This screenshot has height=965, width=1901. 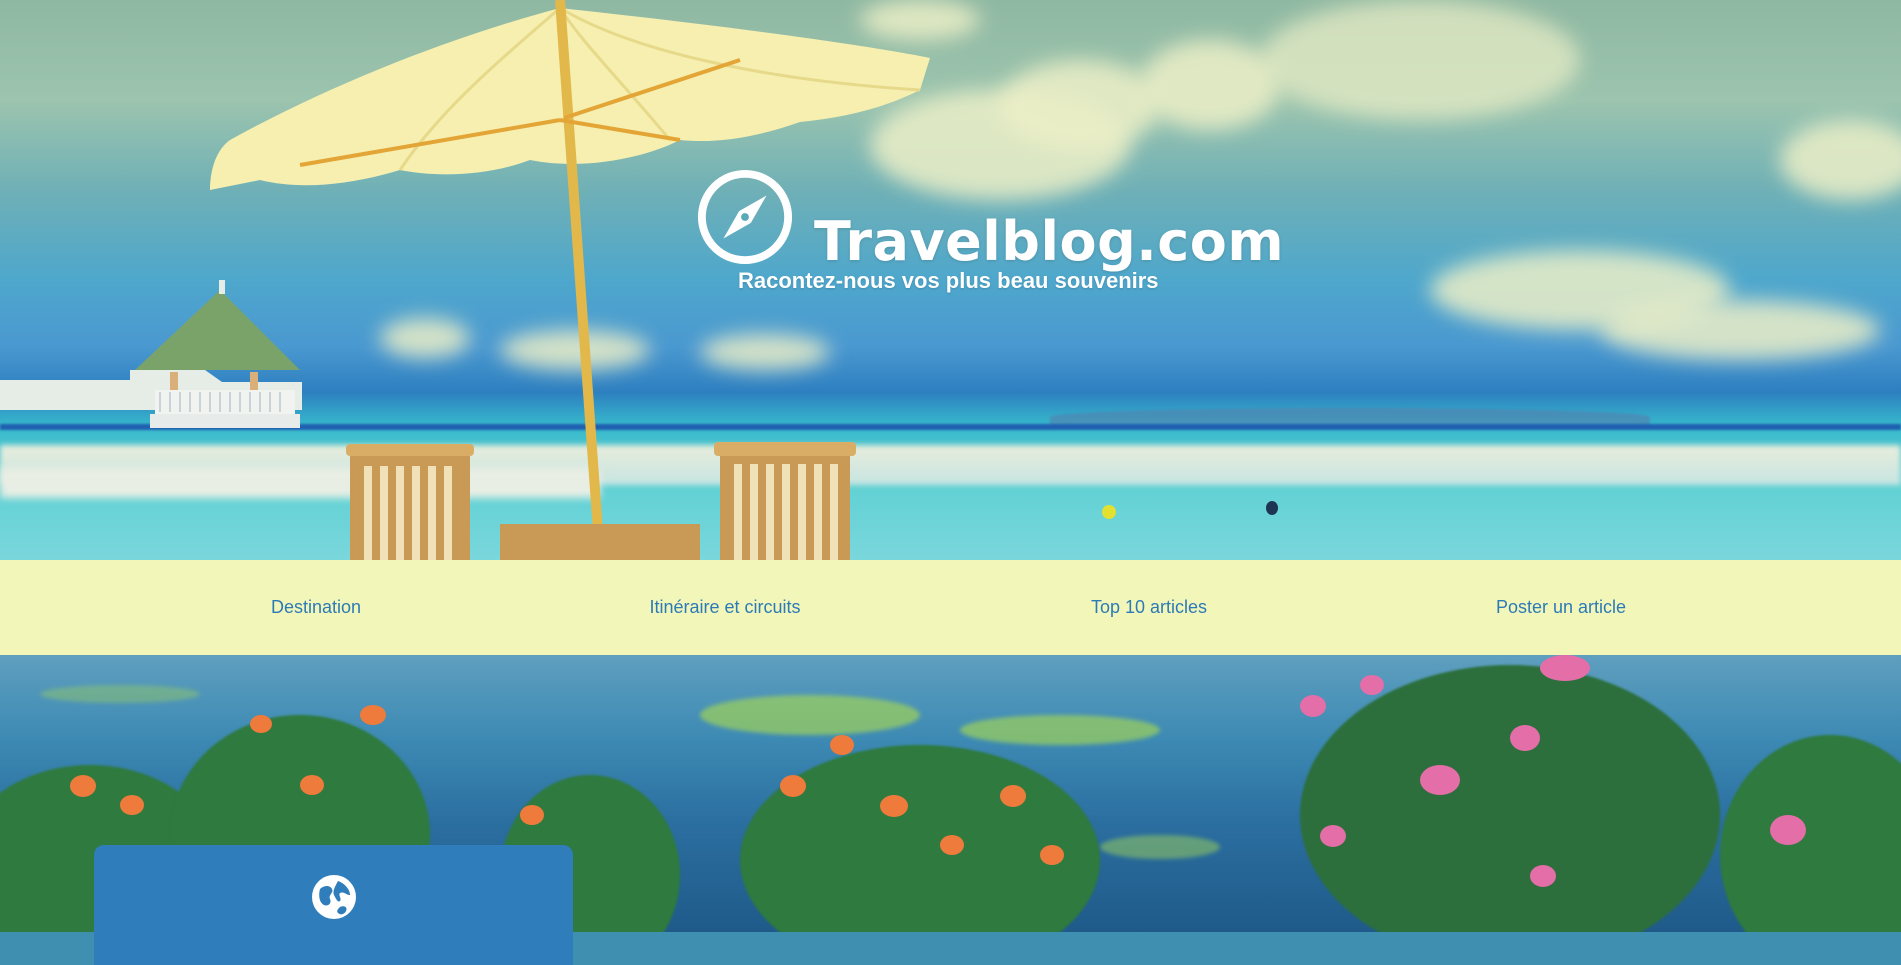 I want to click on nav-link-itineraire: Itinéraire et circuits, so click(x=724, y=607).